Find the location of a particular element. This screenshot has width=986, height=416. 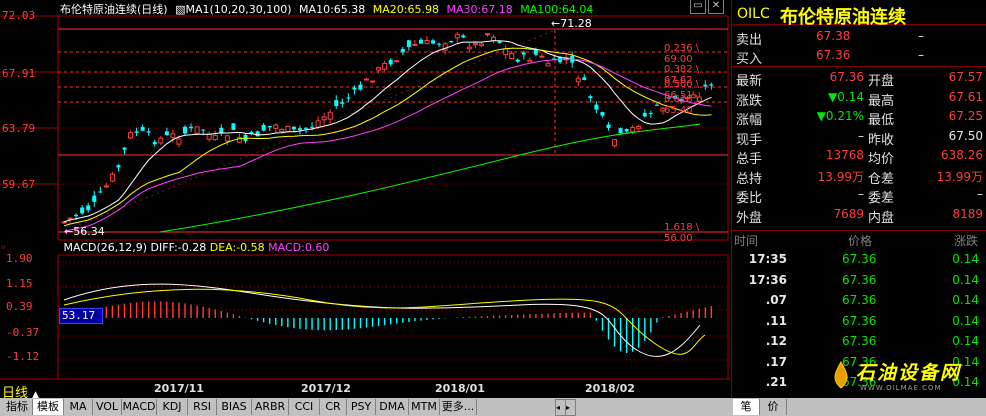

tab-macd: MACD is located at coordinates (139, 407).